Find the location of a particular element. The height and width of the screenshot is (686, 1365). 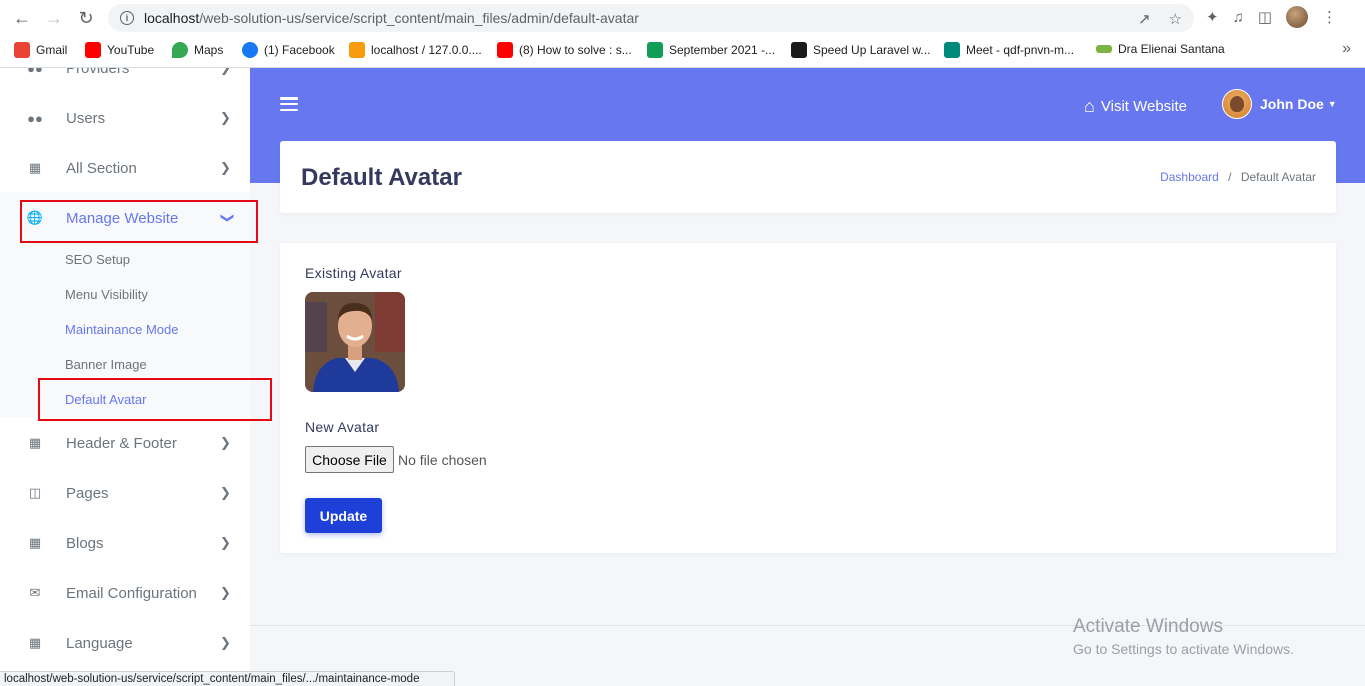

avatar is located at coordinates (1237, 104).